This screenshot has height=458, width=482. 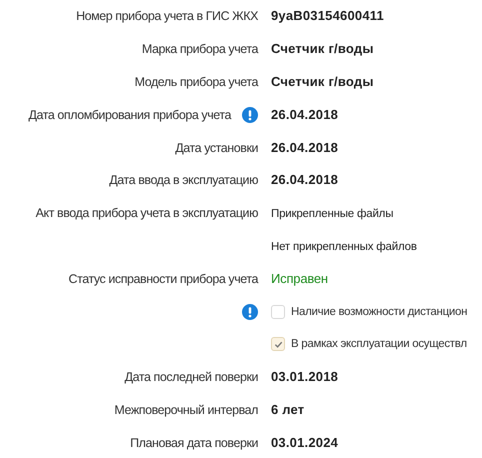 I want to click on field-value: 9yaB03154600411, so click(x=327, y=16).